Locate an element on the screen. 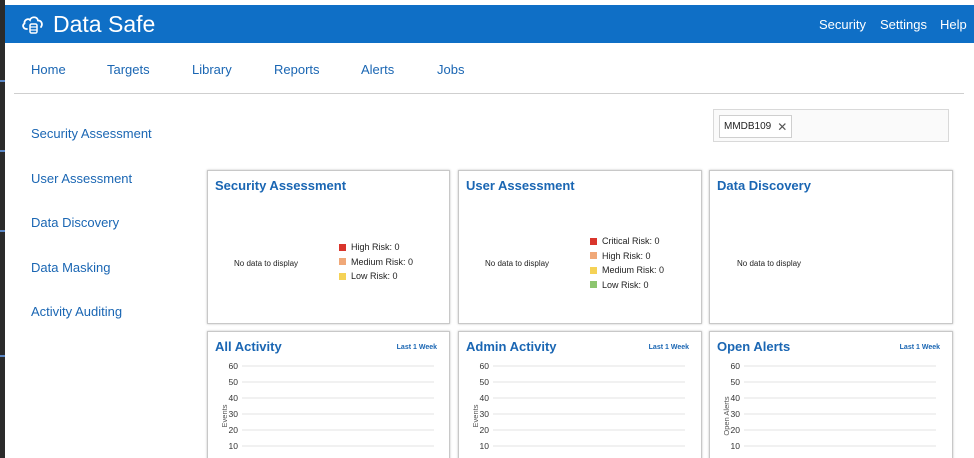  legend-label: Critical Risk: 0 is located at coordinates (631, 241).